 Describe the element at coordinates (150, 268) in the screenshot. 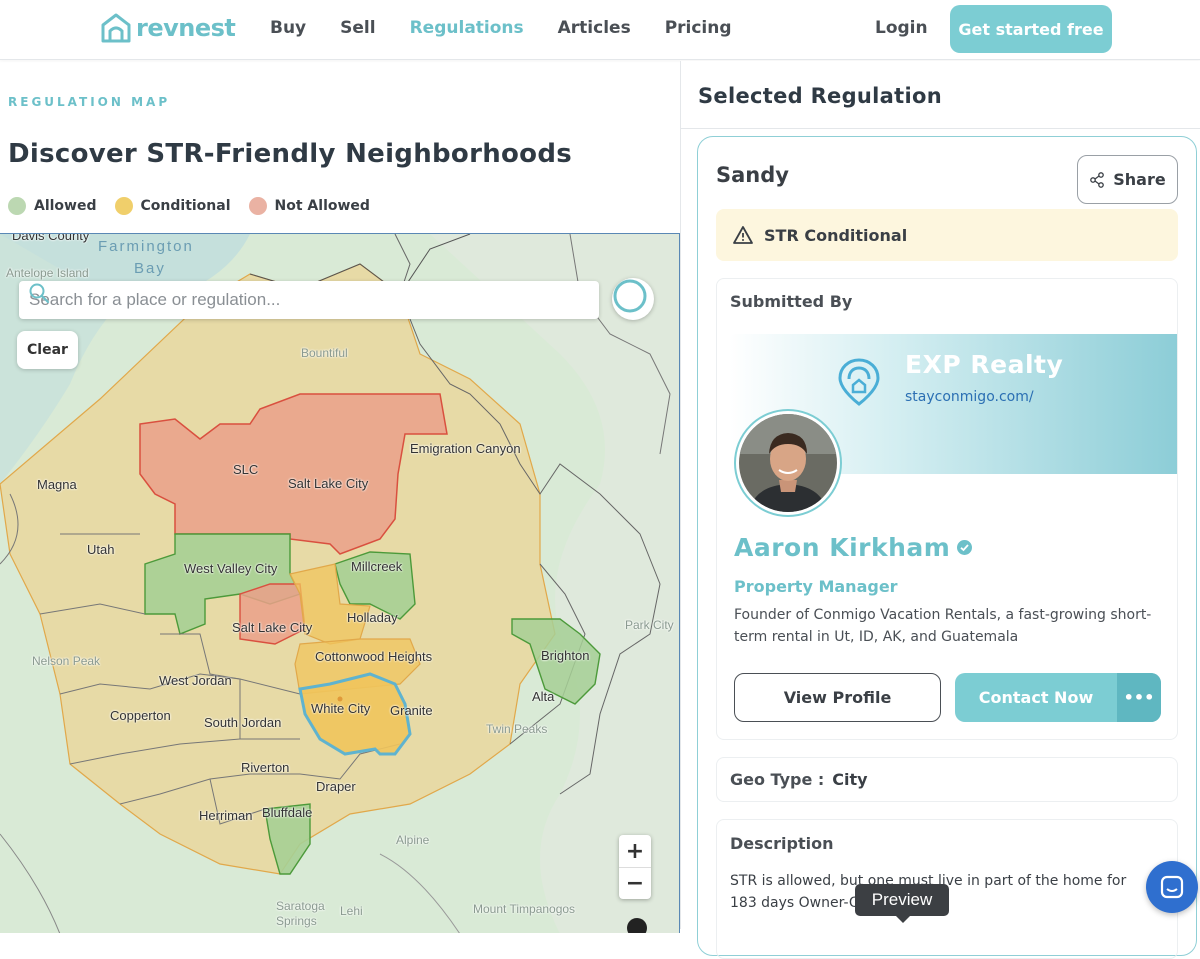

I see `map-label-bay: Bay` at that location.